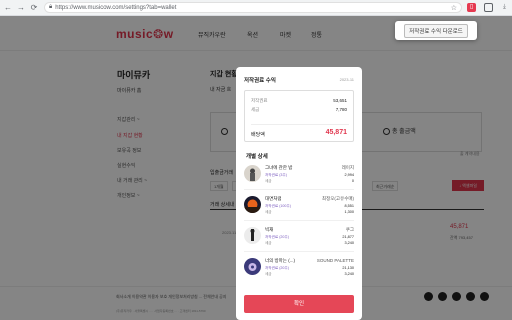 This screenshot has height=320, width=512. What do you see at coordinates (280, 260) in the screenshot?
I see `song-title: 너의 방마는 (...)` at bounding box center [280, 260].